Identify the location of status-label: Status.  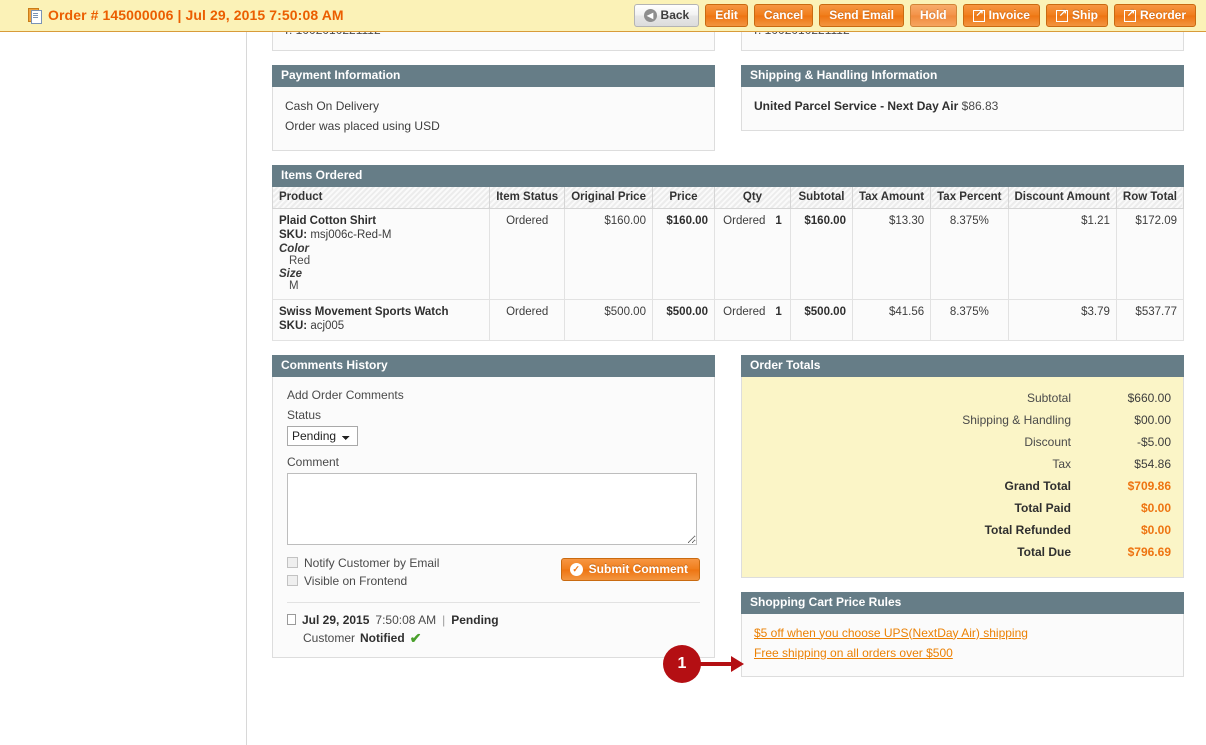
(304, 414).